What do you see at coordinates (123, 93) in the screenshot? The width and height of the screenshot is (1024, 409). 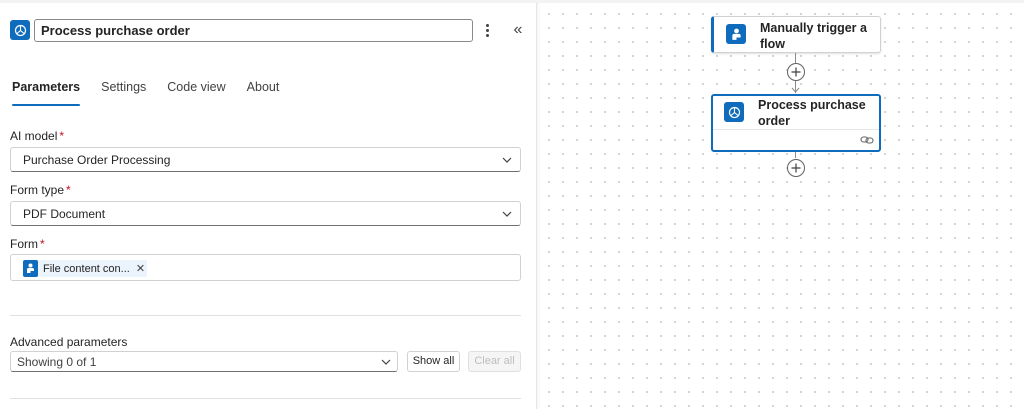 I see `tab-settings: Settings` at bounding box center [123, 93].